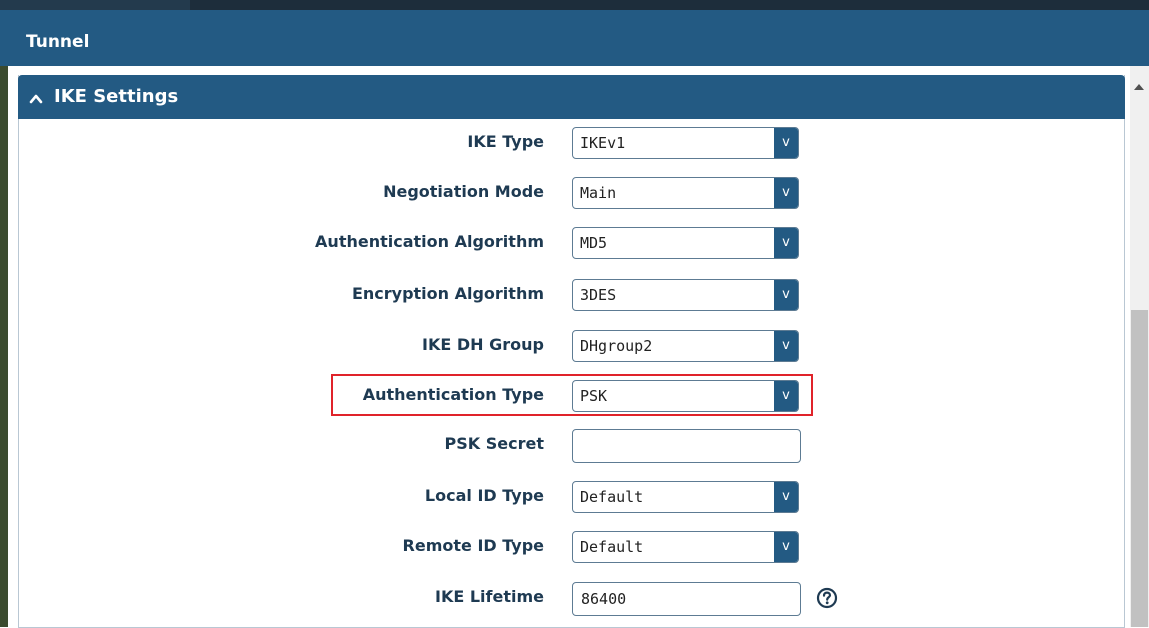 This screenshot has width=1149, height=628. What do you see at coordinates (685, 193) in the screenshot?
I see `negotiation-mode-select: Main v` at bounding box center [685, 193].